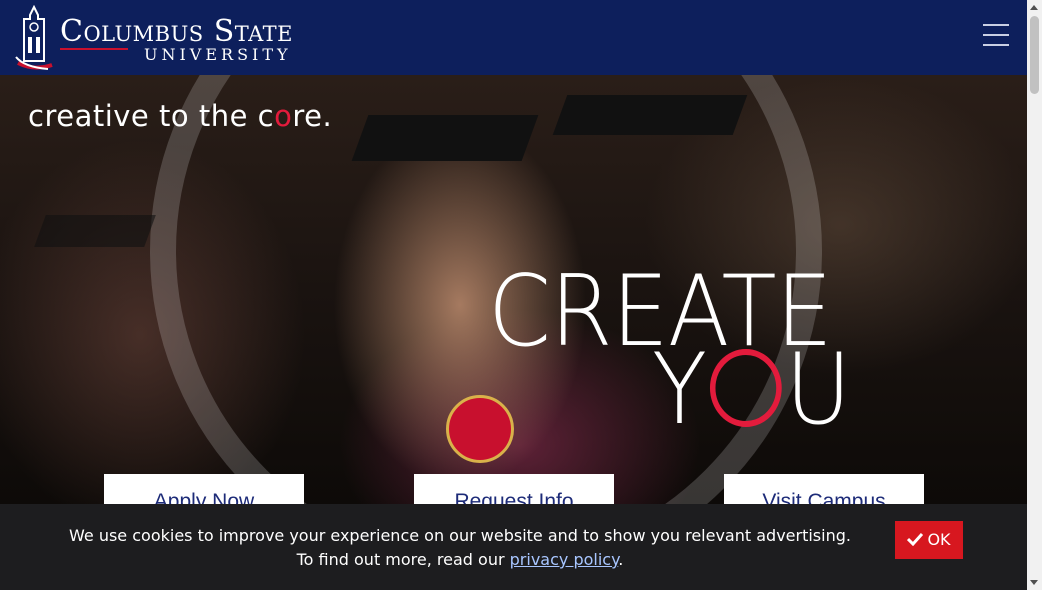  I want to click on privacy-policy-link: privacy policy, so click(564, 559).